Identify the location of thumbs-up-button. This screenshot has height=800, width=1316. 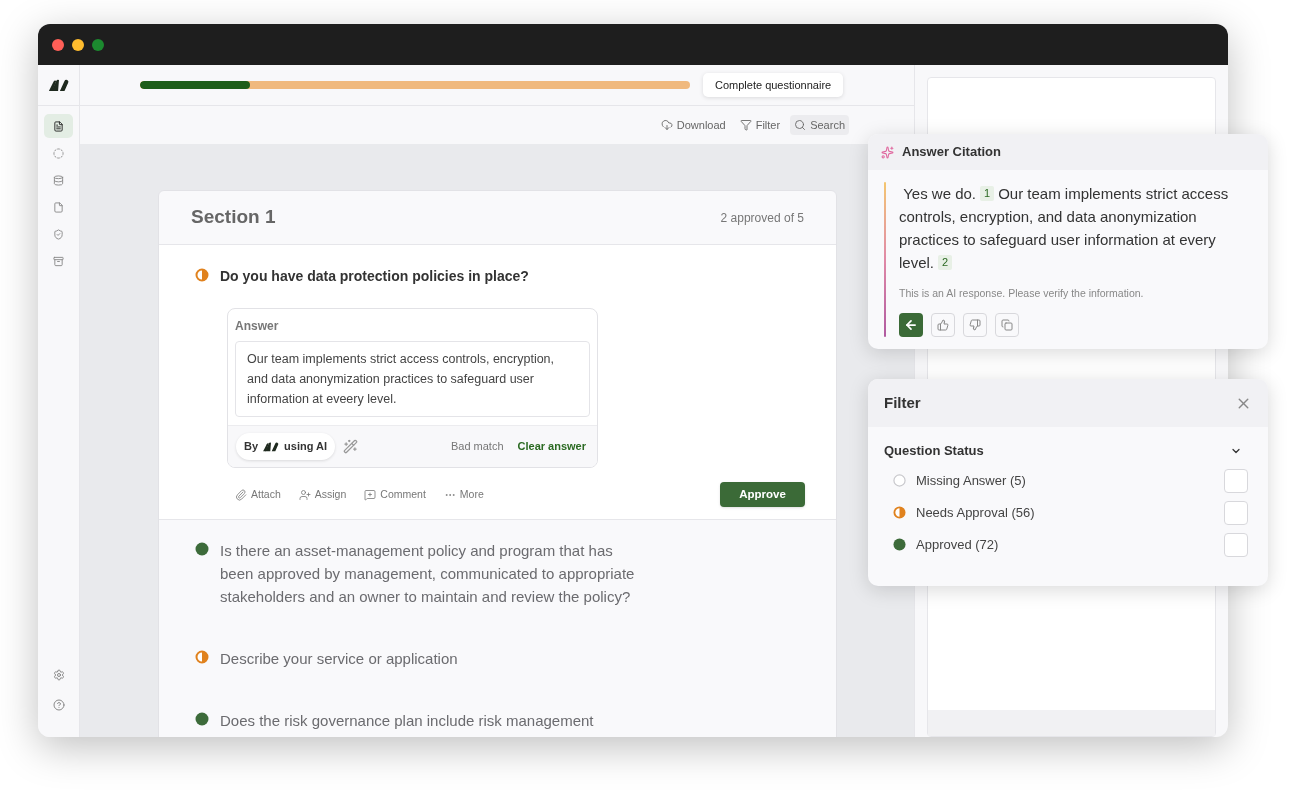
(943, 324).